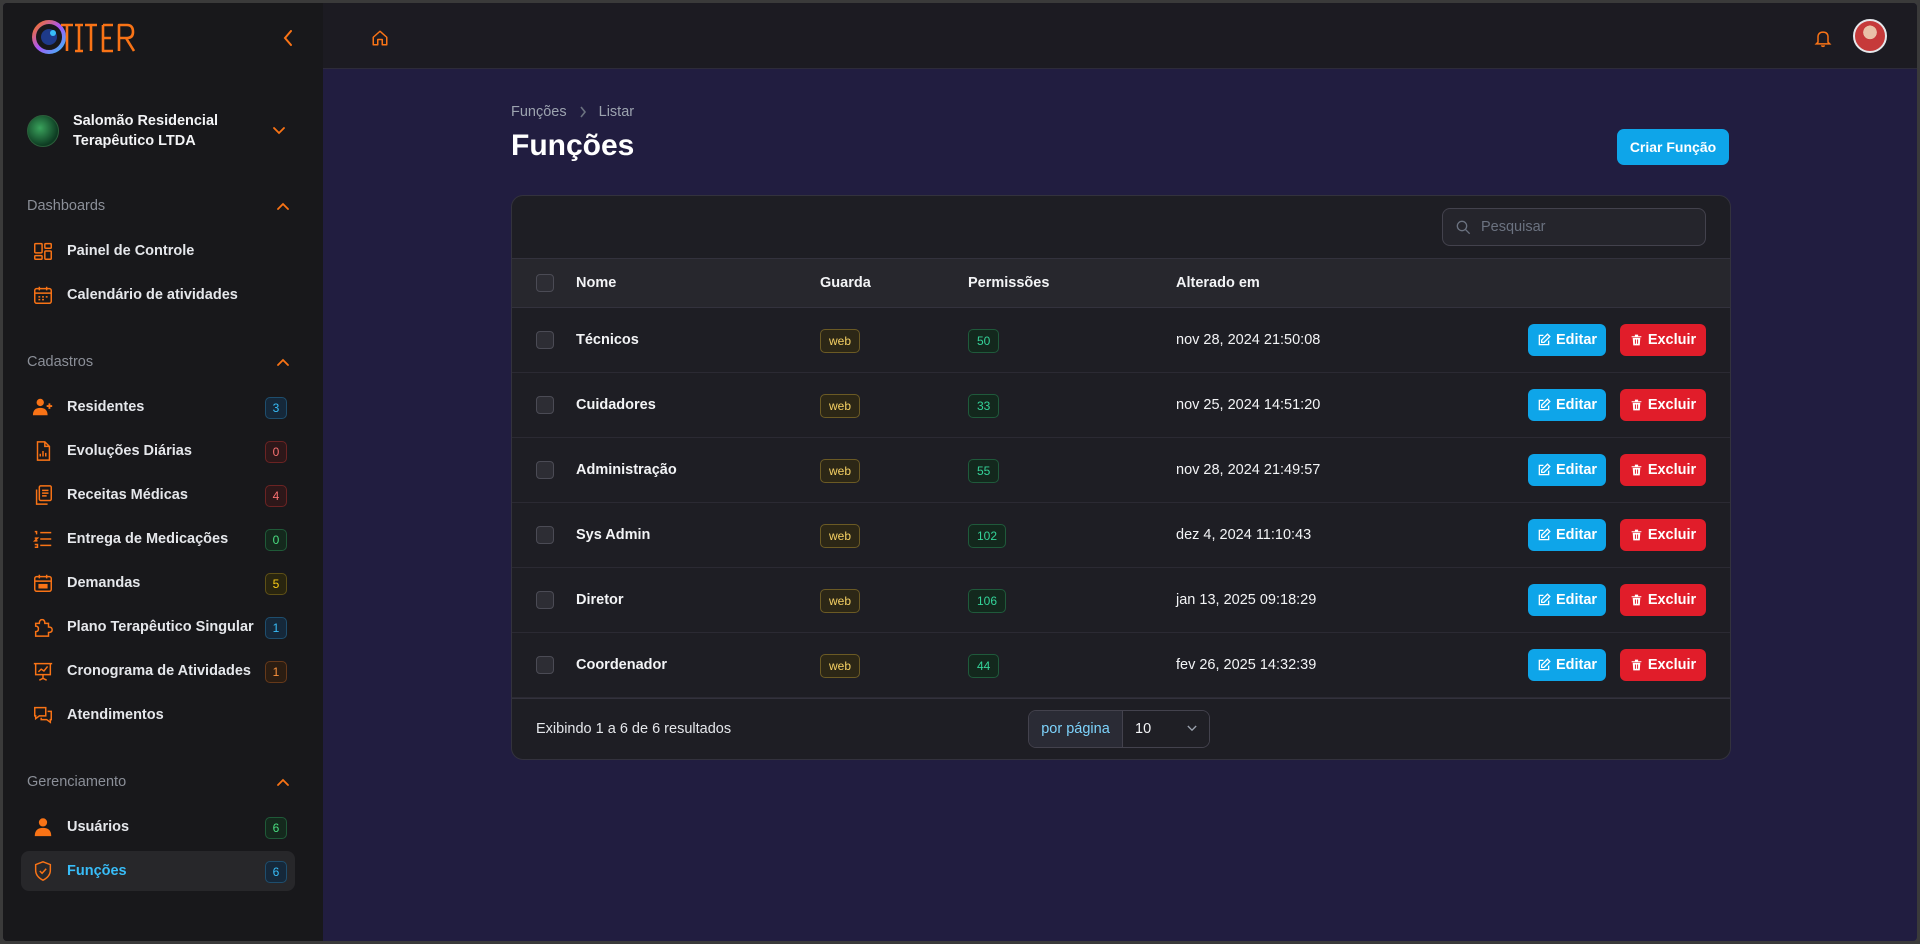 The image size is (1920, 944). What do you see at coordinates (634, 729) in the screenshot?
I see `results-summary: Exibindo 1 a 6 de 6 resultados` at bounding box center [634, 729].